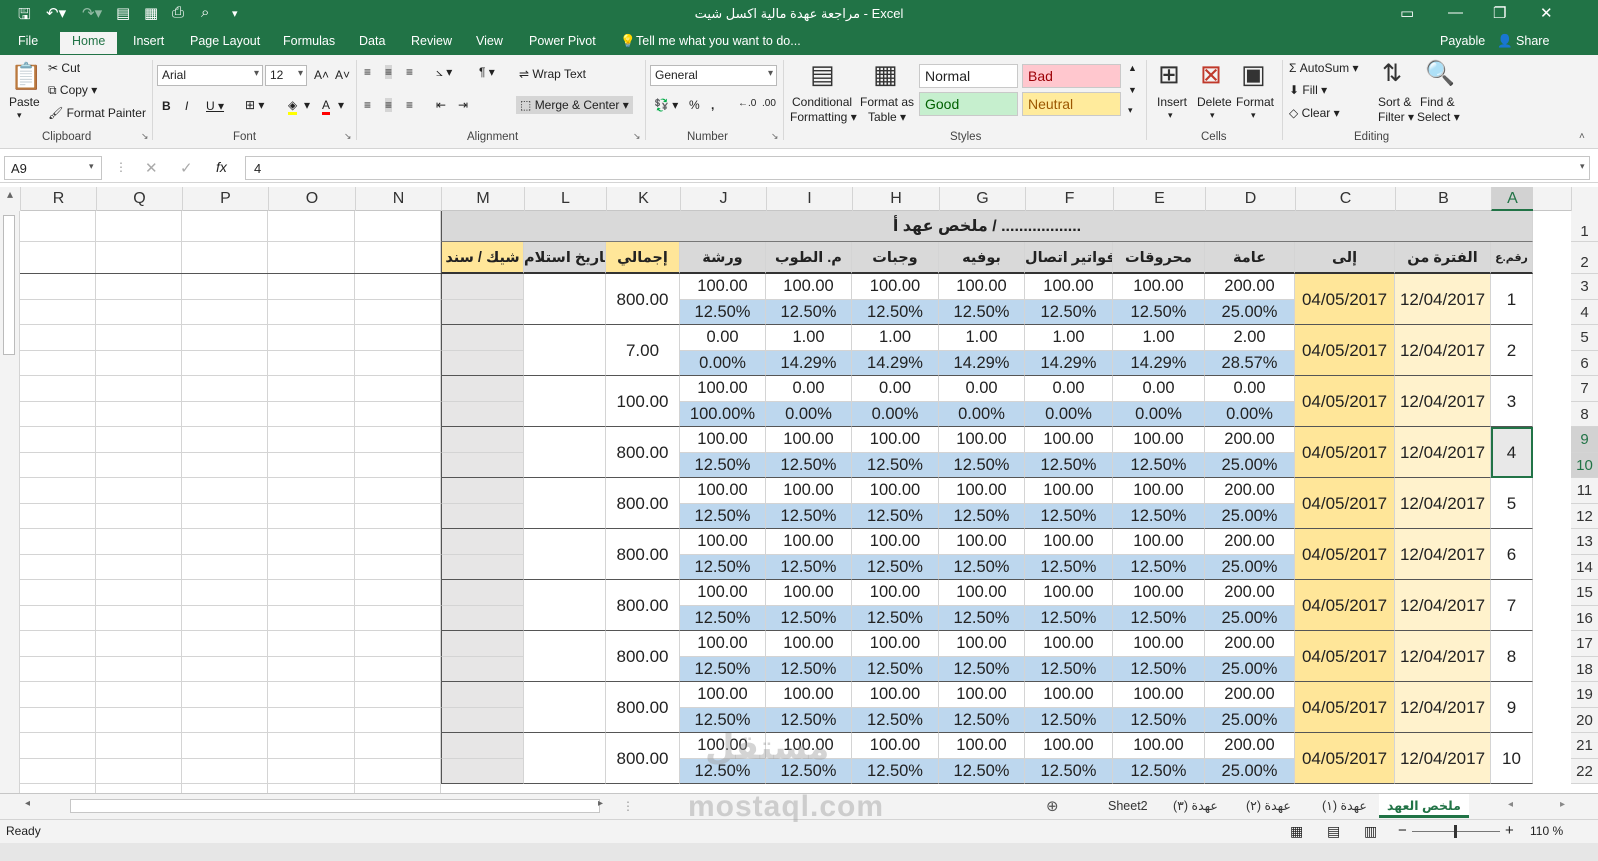 This screenshot has height=861, width=1598. What do you see at coordinates (694, 105) in the screenshot?
I see `percent-icon: %` at bounding box center [694, 105].